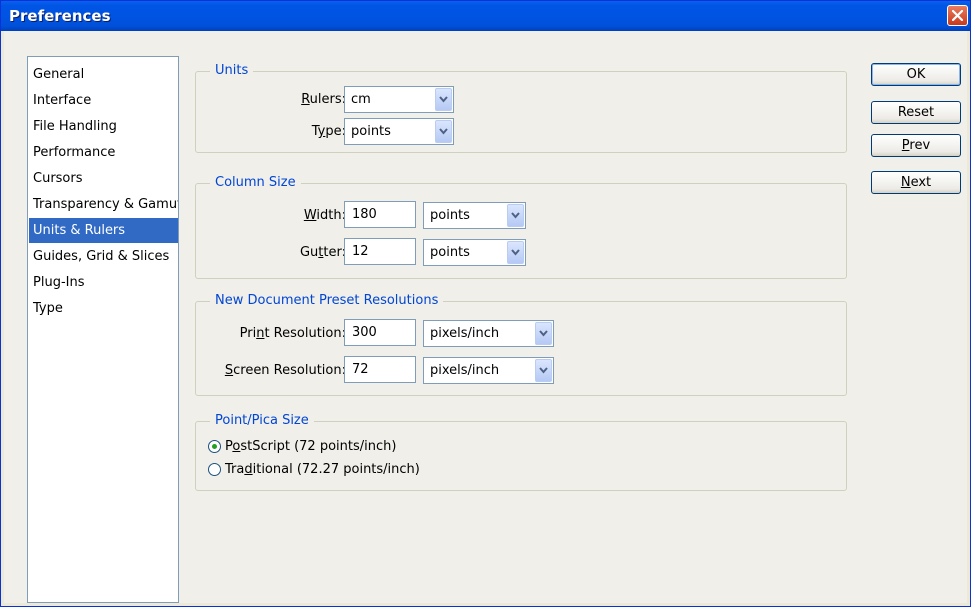 This screenshot has height=607, width=971. Describe the element at coordinates (450, 215) in the screenshot. I see `width-unit-value: points` at that location.